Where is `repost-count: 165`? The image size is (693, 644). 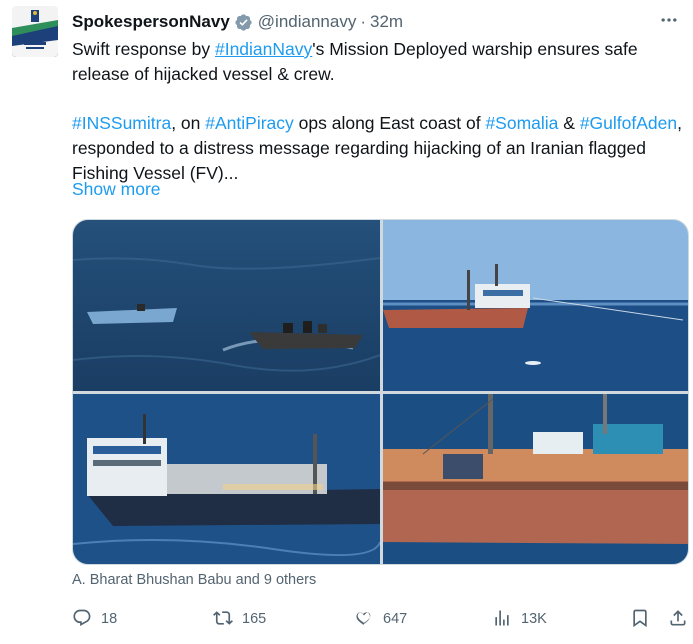
repost-count: 165 is located at coordinates (254, 619).